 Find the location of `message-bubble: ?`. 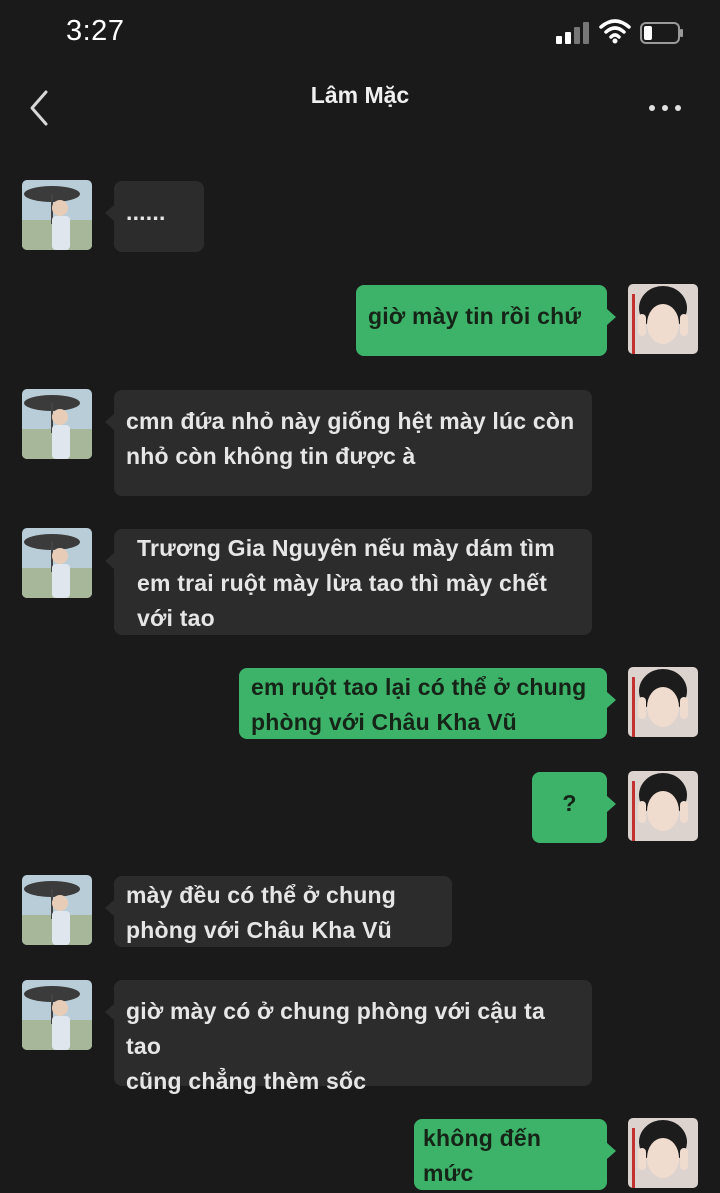

message-bubble: ? is located at coordinates (574, 807).